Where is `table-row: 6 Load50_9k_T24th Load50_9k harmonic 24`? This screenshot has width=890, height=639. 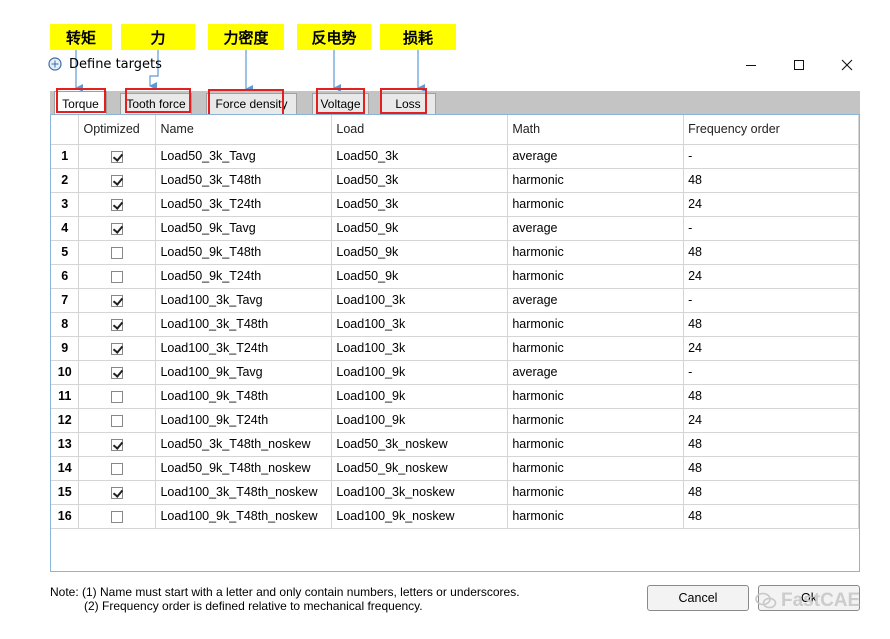 table-row: 6 Load50_9k_T24th Load50_9k harmonic 24 is located at coordinates (455, 276).